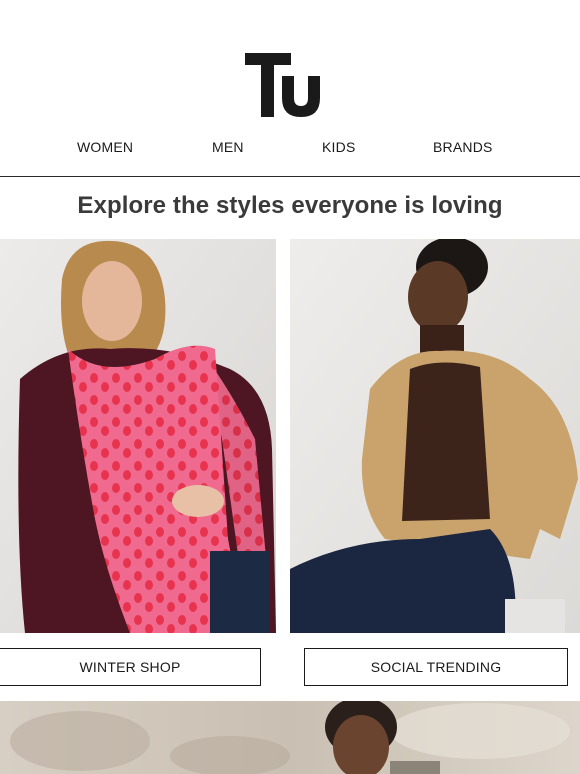  What do you see at coordinates (436, 667) in the screenshot?
I see `social-trending-button: SOCIAL TRENDING` at bounding box center [436, 667].